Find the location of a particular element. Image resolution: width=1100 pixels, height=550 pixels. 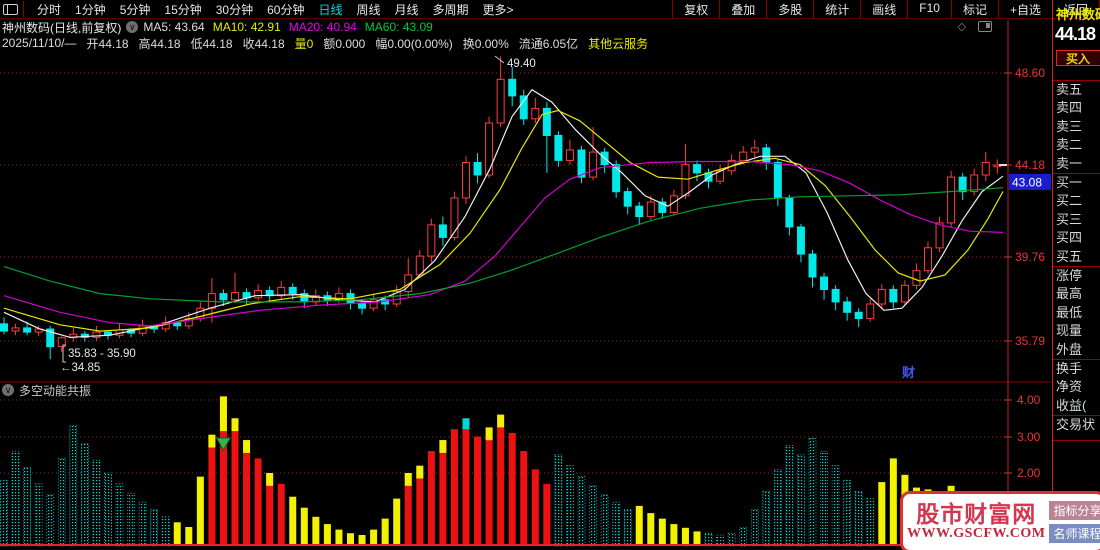

svg-text: 48.60 is located at coordinates (1030, 73).